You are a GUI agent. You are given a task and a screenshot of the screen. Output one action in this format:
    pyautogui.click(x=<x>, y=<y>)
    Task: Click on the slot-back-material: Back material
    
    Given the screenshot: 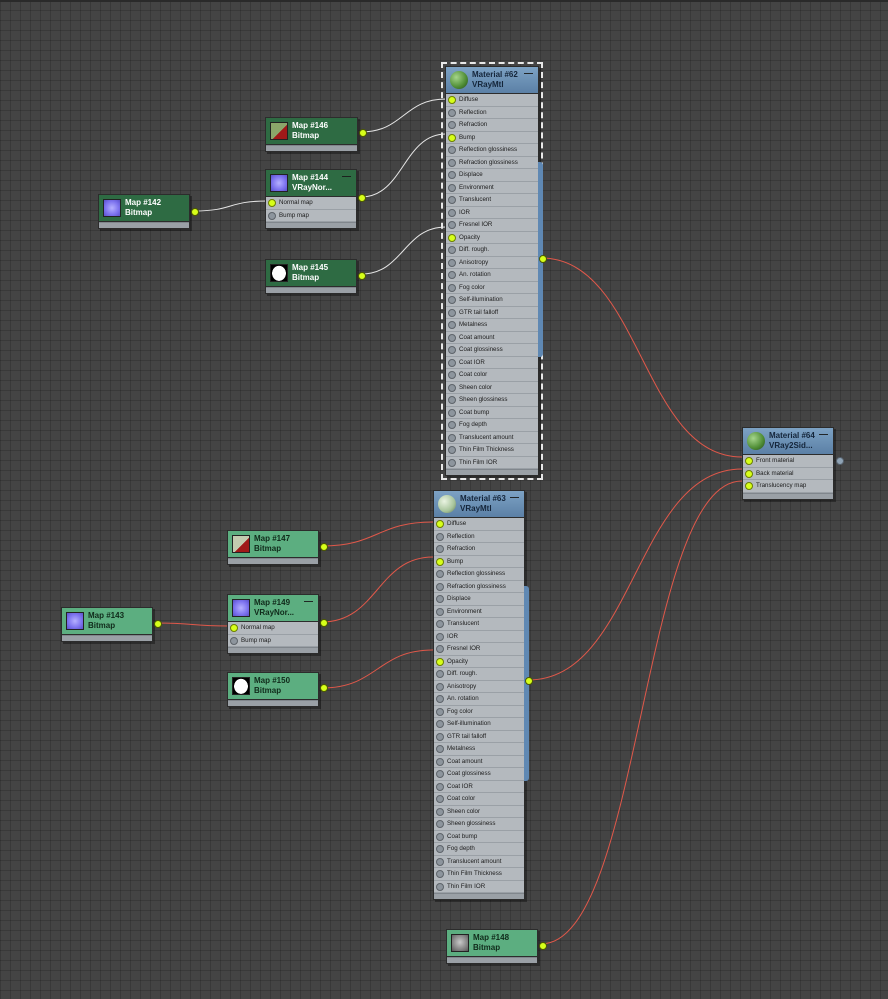 What is the action you would take?
    pyautogui.click(x=788, y=474)
    